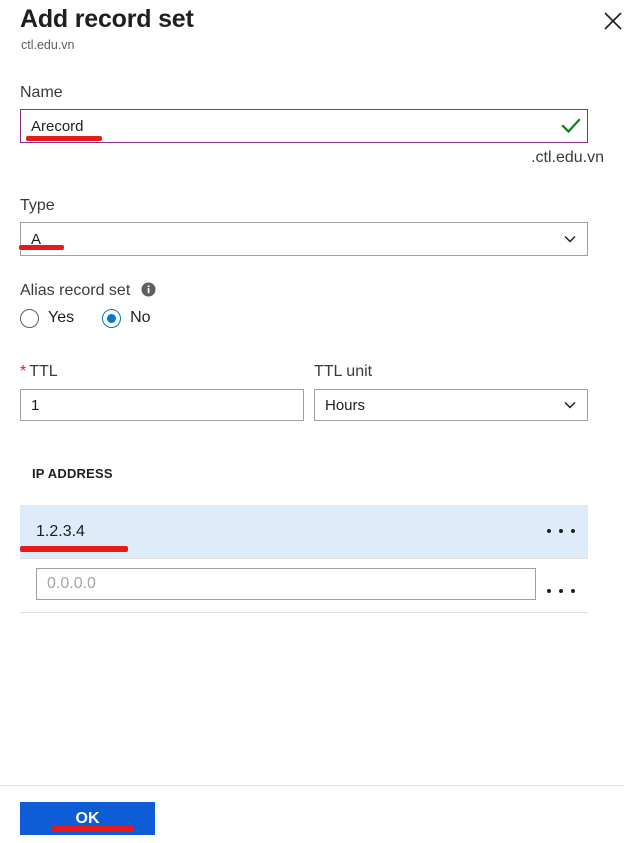 The image size is (624, 843). Describe the element at coordinates (47, 318) in the screenshot. I see `alias-radio-yes: Yes` at that location.